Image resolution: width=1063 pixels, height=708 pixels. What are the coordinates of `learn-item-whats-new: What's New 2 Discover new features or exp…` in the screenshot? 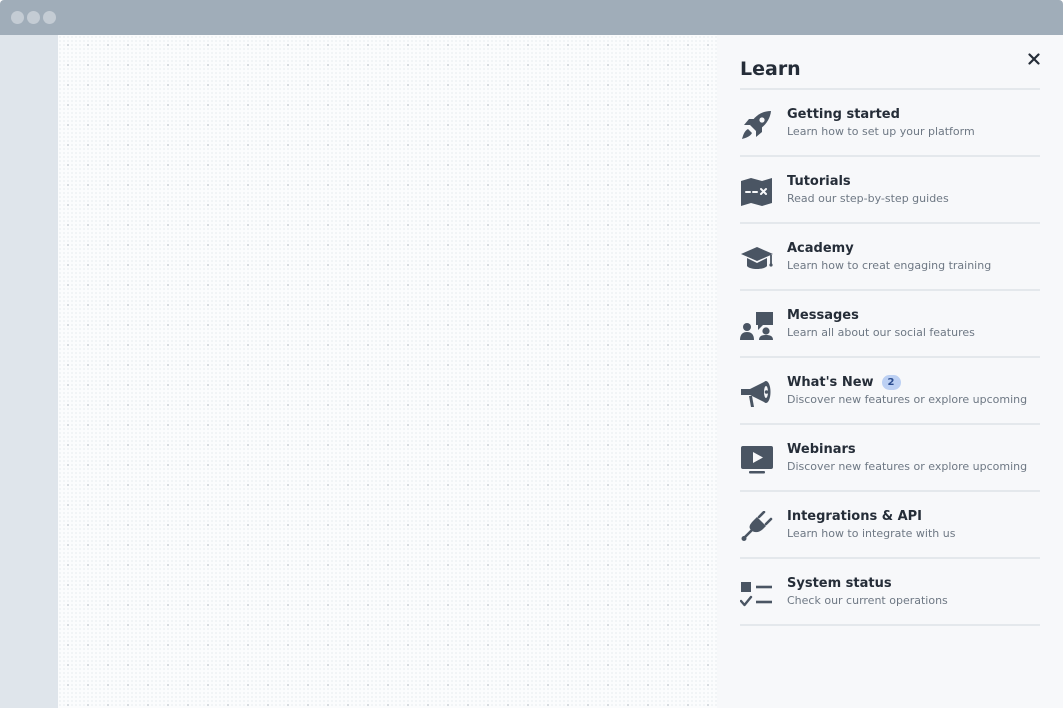 It's located at (890, 391).